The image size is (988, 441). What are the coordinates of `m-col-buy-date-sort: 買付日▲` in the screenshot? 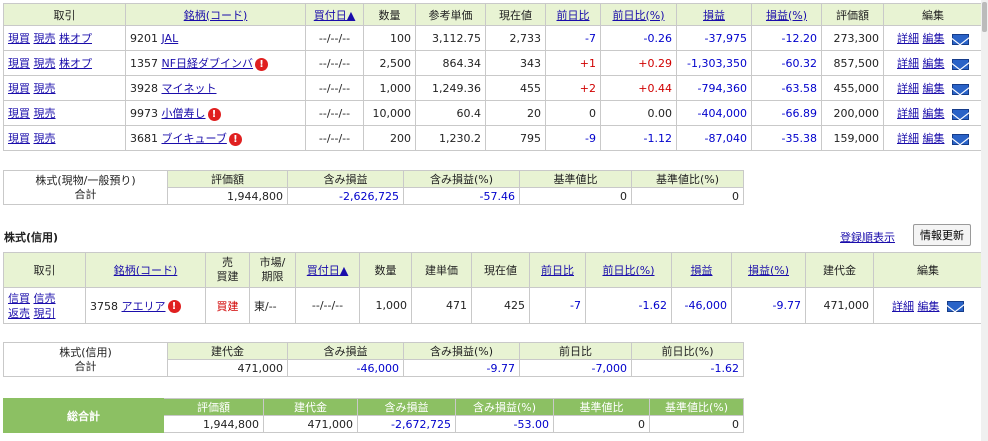 It's located at (327, 270).